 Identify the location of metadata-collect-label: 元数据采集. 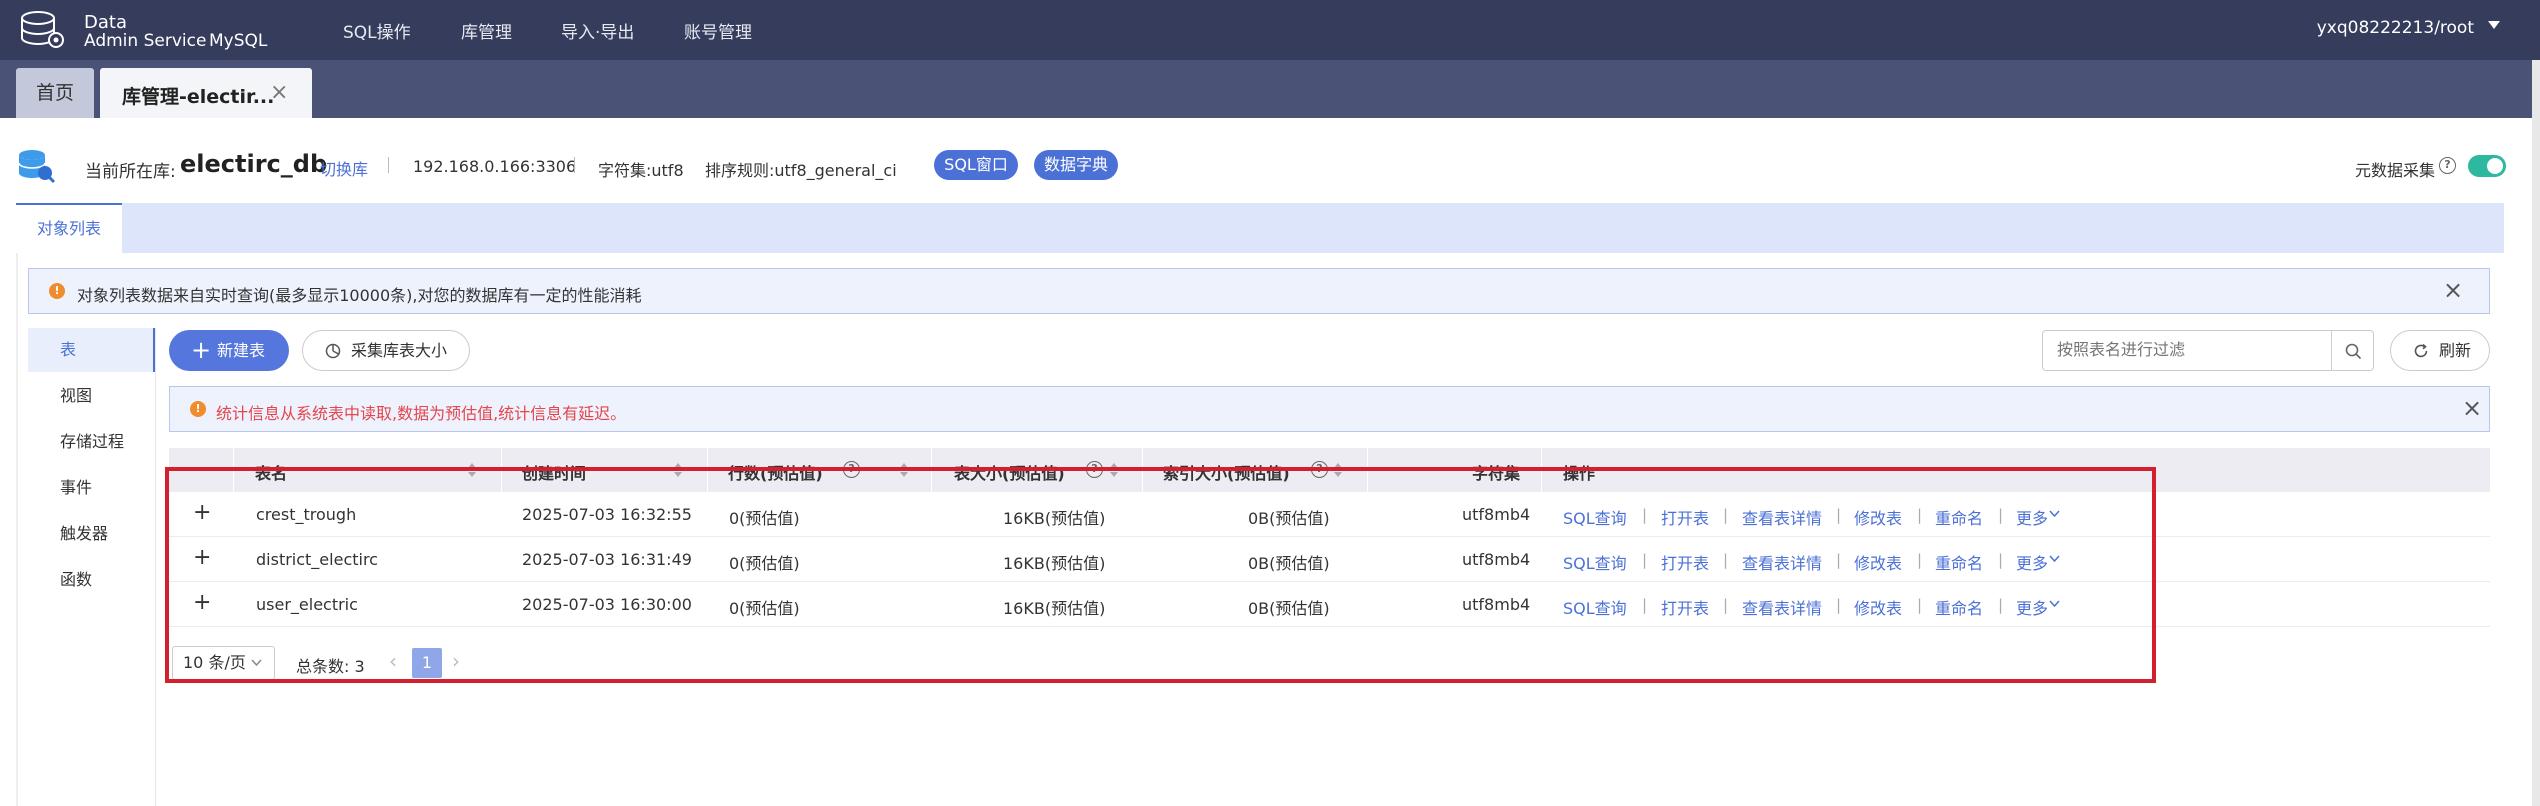
(2395, 170).